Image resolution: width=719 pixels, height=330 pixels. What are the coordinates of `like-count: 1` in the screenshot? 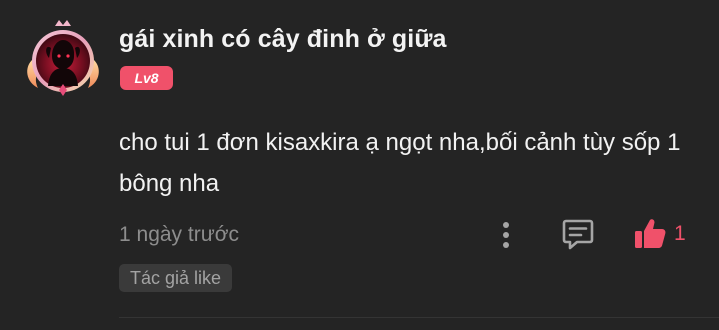 It's located at (680, 233).